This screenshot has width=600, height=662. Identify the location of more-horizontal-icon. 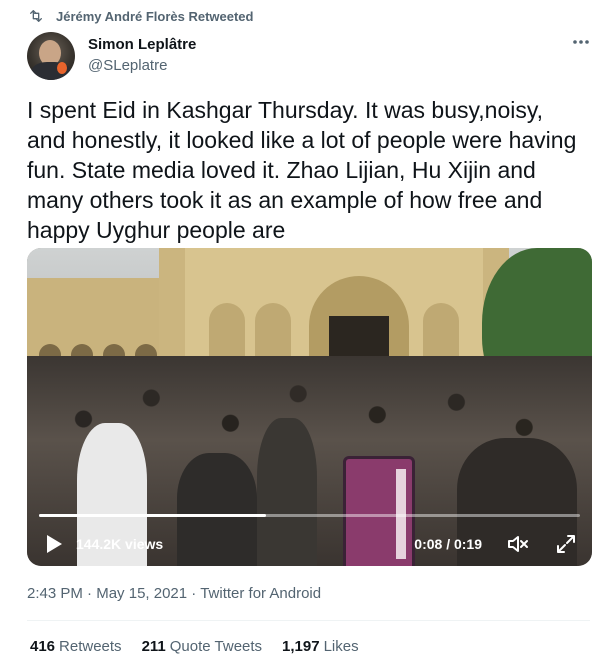
(581, 42).